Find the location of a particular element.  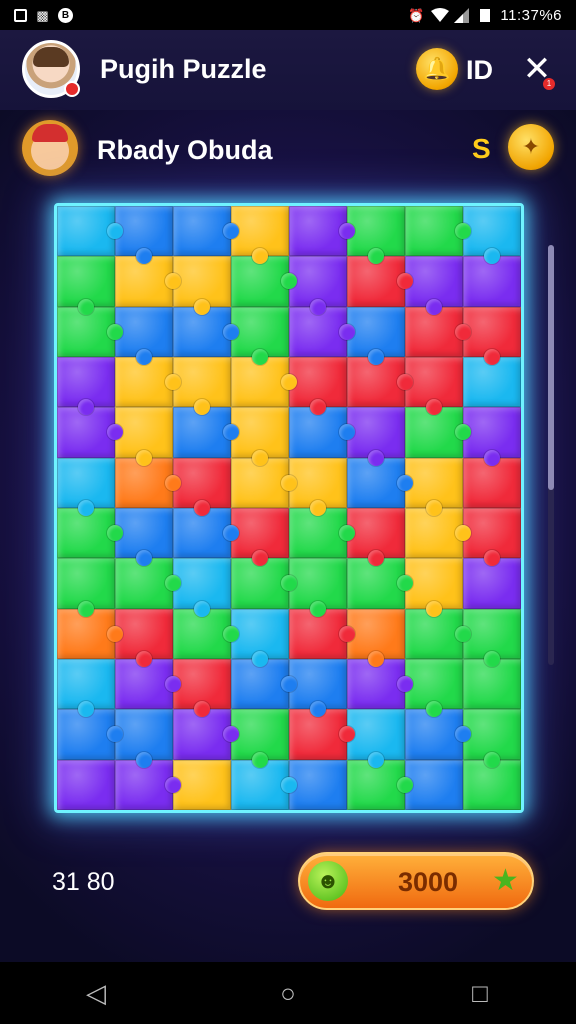

photo-icon is located at coordinates (20, 15).